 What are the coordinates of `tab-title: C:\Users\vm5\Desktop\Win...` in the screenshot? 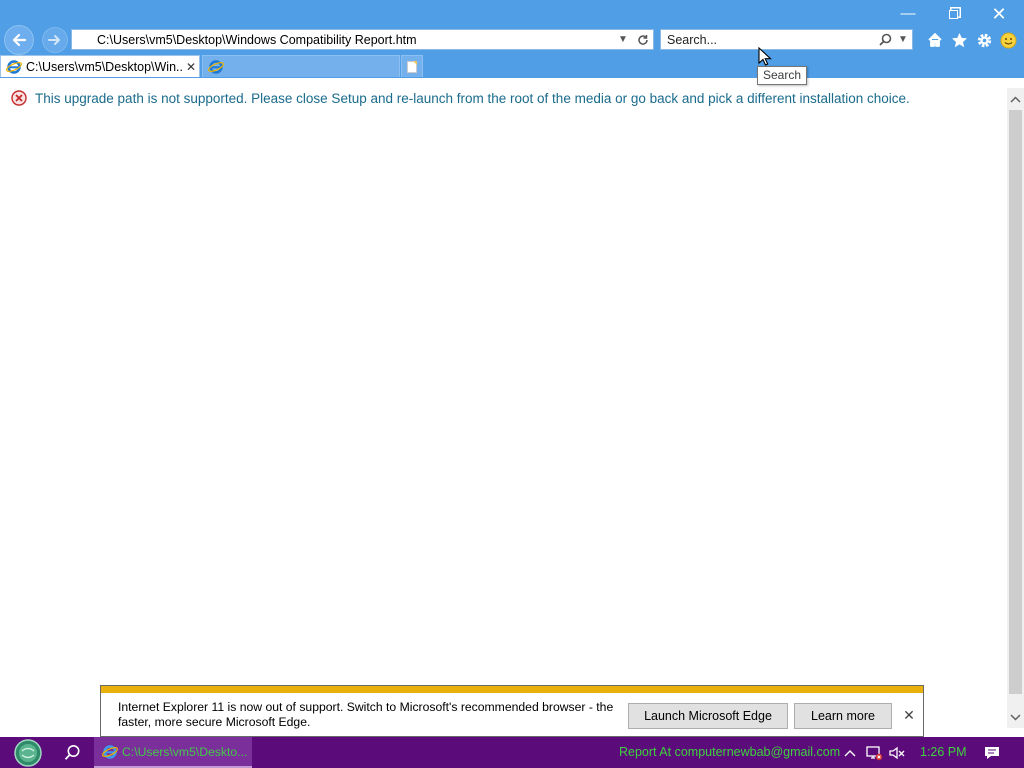 It's located at (104, 66).